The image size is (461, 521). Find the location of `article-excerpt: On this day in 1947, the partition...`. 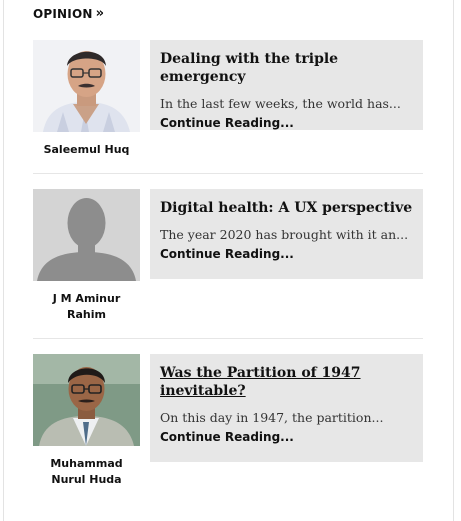

article-excerpt: On this day in 1947, the partition... is located at coordinates (272, 417).